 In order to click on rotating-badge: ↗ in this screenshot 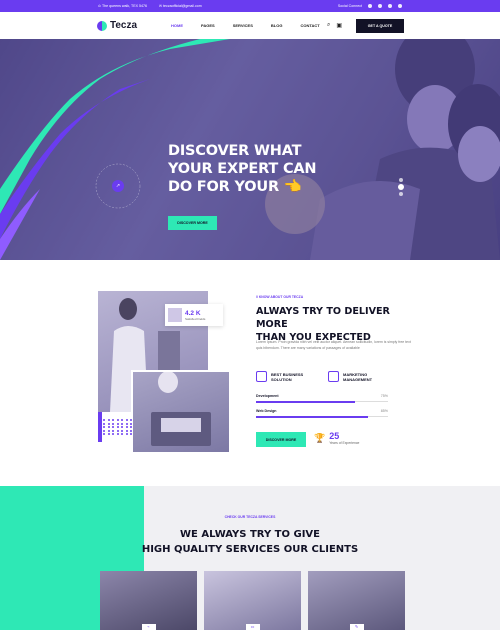, I will do `click(118, 186)`.